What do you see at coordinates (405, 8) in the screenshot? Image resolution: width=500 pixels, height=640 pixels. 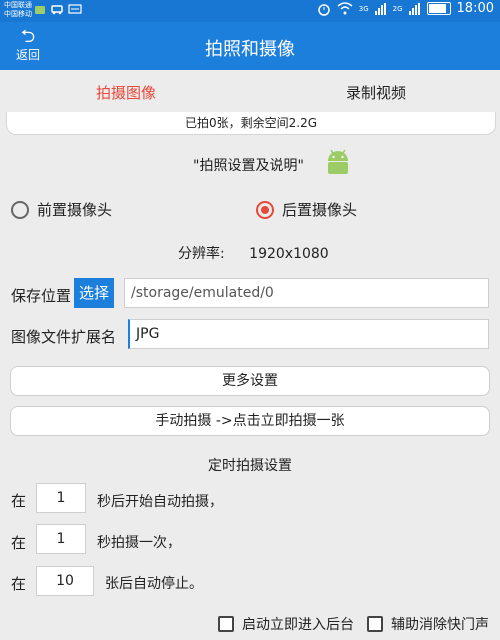 I see `status-right: 3G 2G 18:00` at bounding box center [405, 8].